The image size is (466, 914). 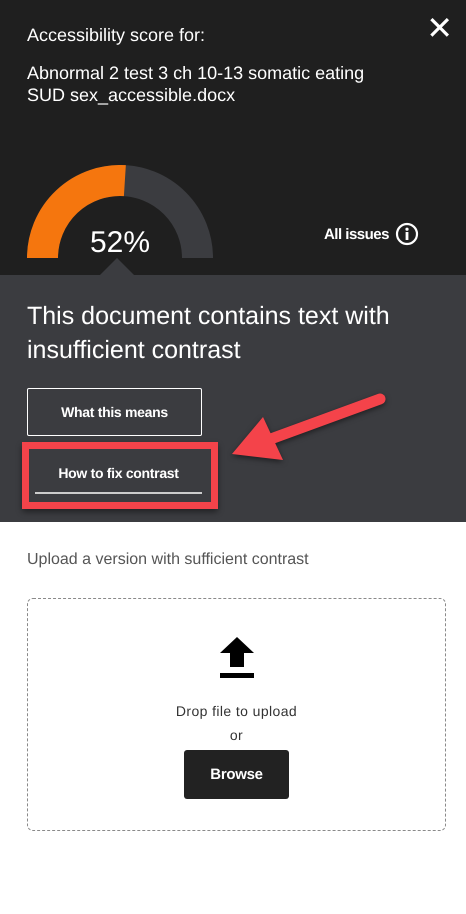 What do you see at coordinates (407, 234) in the screenshot?
I see `info-icon` at bounding box center [407, 234].